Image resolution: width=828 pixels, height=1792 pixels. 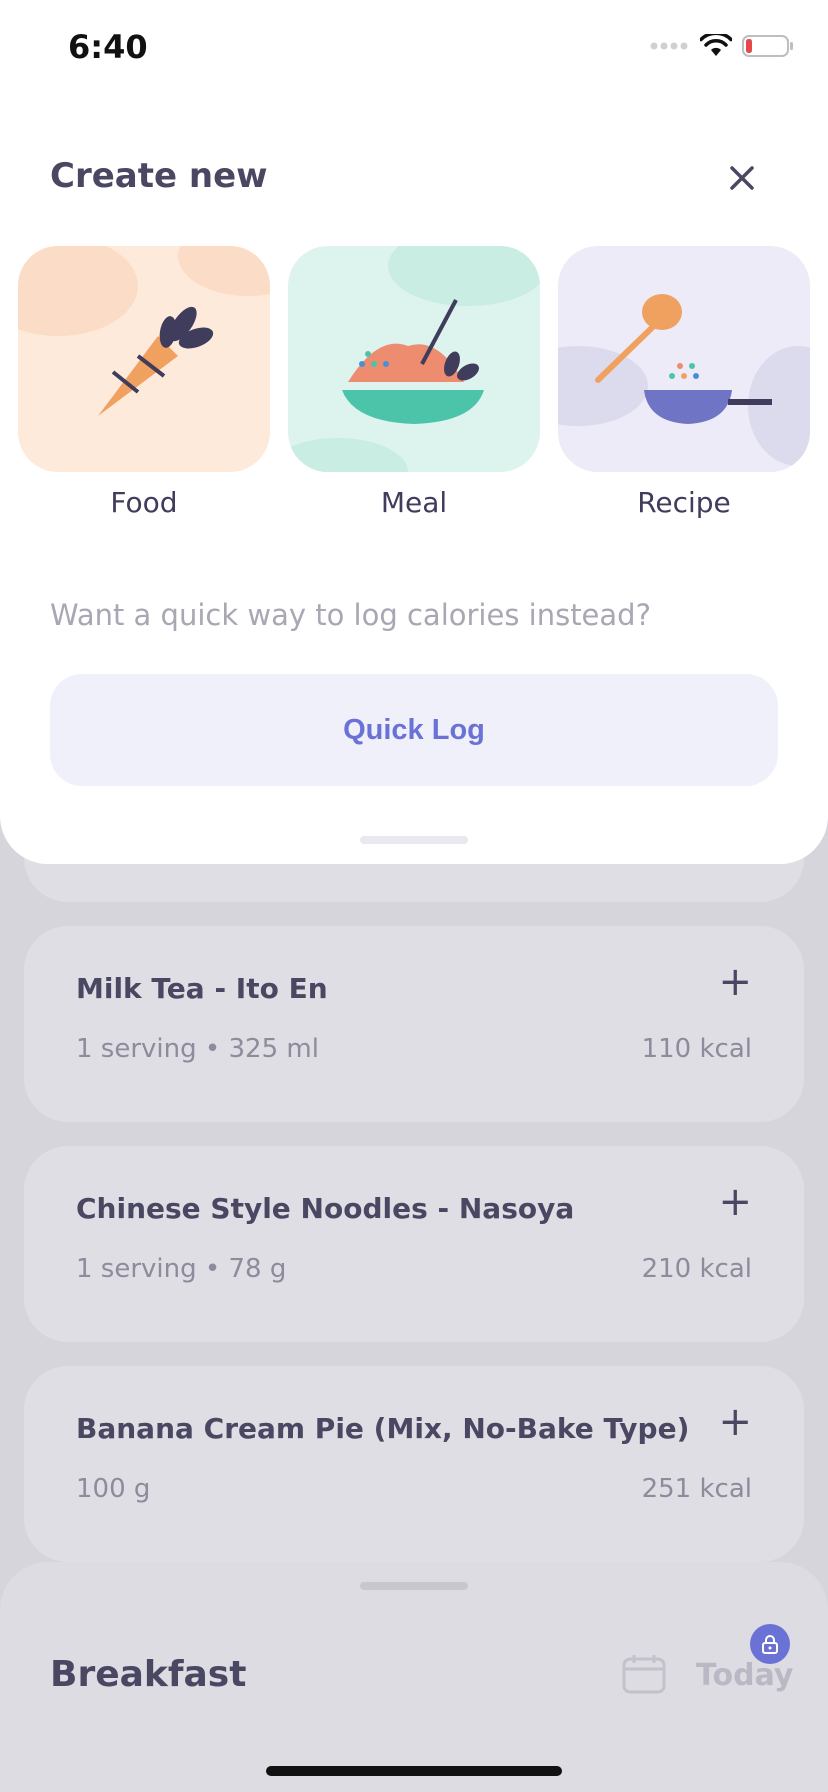 What do you see at coordinates (696, 1269) in the screenshot?
I see `food-kcal: 210 kcal` at bounding box center [696, 1269].